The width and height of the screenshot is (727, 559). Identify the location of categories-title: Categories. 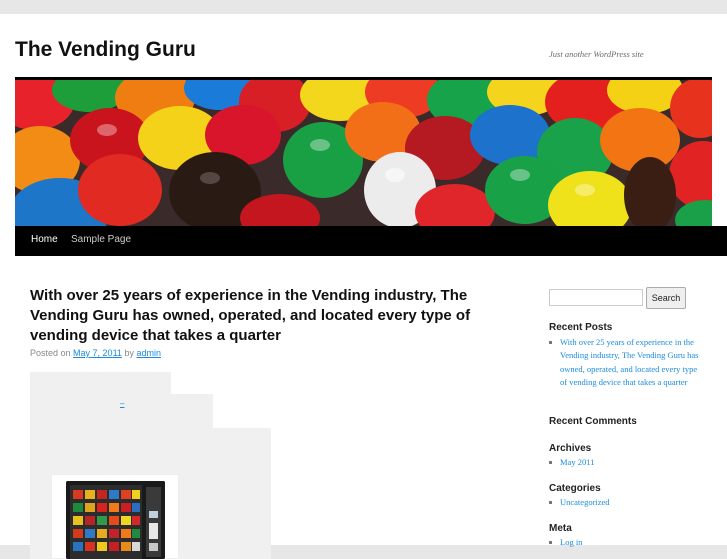
(575, 488).